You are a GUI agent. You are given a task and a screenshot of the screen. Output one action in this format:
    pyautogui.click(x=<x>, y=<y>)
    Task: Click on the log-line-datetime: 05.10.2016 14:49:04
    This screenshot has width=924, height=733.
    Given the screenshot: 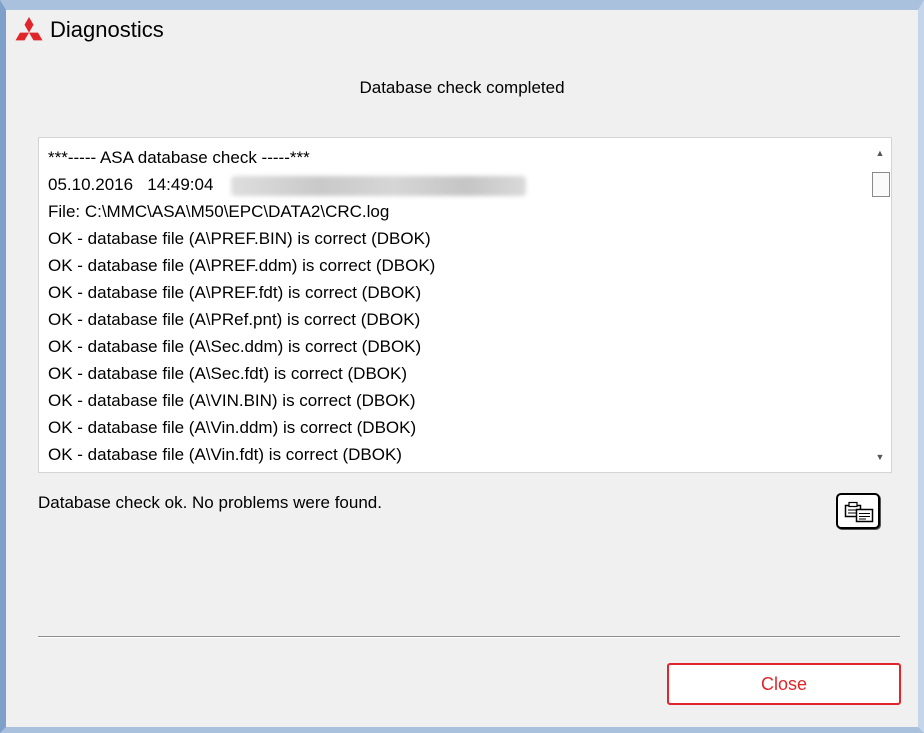 What is the action you would take?
    pyautogui.click(x=454, y=184)
    